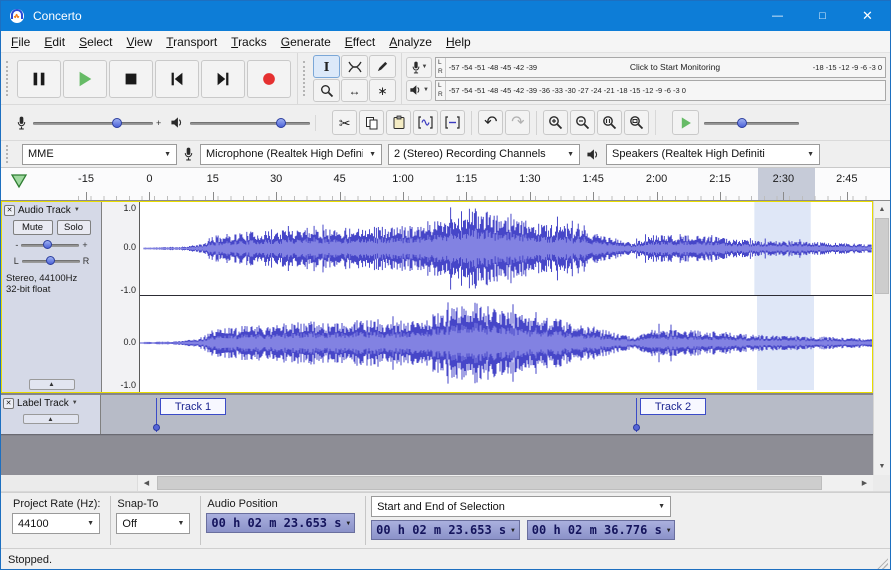 The width and height of the screenshot is (891, 570). Describe the element at coordinates (458, 42) in the screenshot. I see `menu-help: Help` at that location.